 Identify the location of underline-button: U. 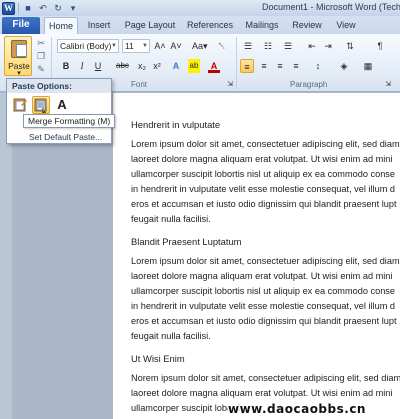
(98, 66).